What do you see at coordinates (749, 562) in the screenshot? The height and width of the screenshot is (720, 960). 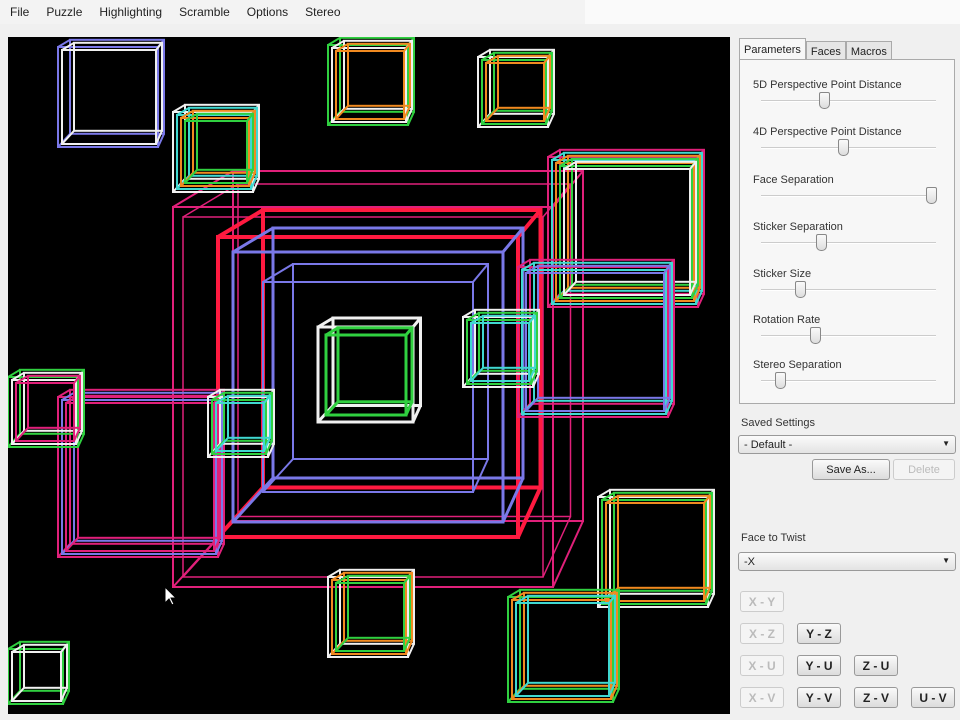 I see `face-to-twist-value: -X` at bounding box center [749, 562].